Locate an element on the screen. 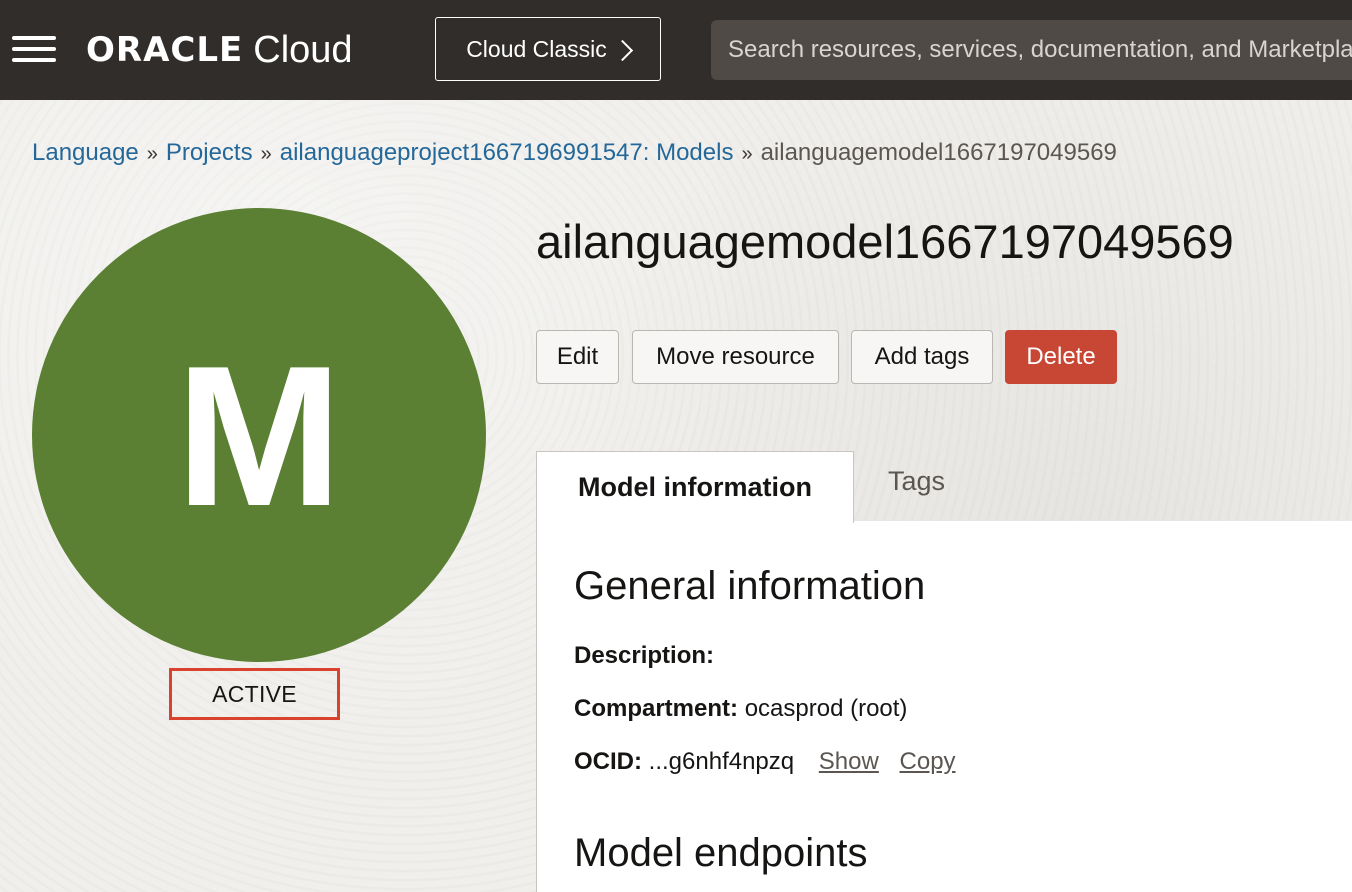 The image size is (1352, 892). breadcrumb-link-language: Language is located at coordinates (85, 152).